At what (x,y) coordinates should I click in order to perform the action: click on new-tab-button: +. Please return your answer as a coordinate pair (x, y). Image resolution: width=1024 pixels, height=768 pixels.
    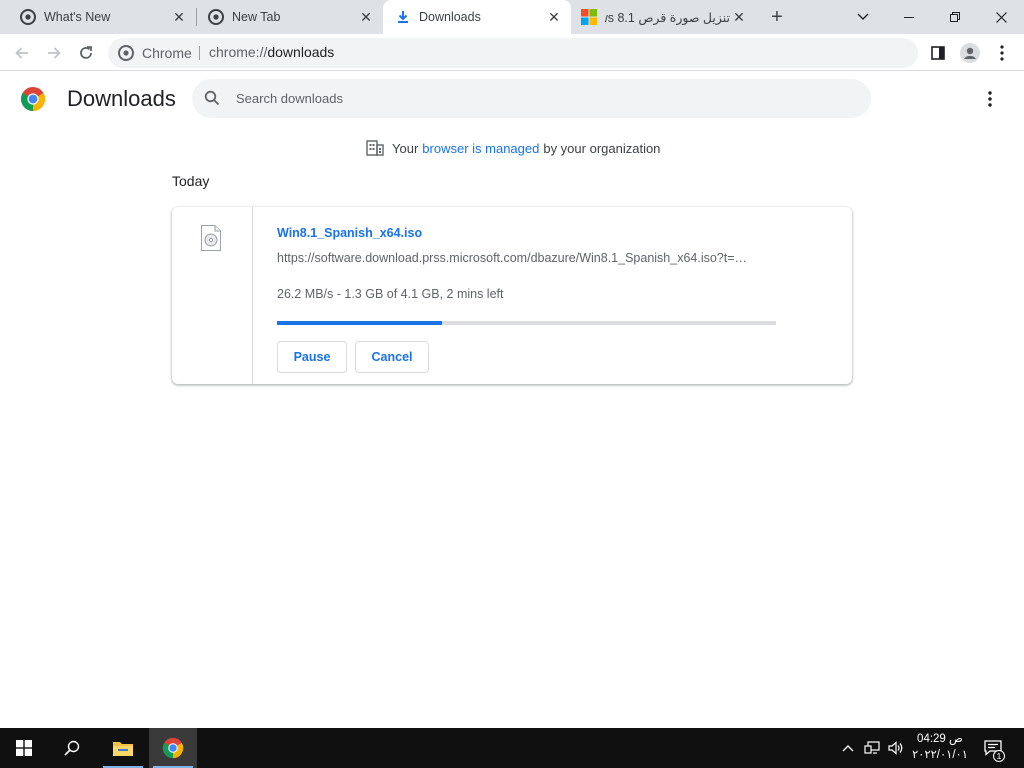
    Looking at the image, I should click on (777, 17).